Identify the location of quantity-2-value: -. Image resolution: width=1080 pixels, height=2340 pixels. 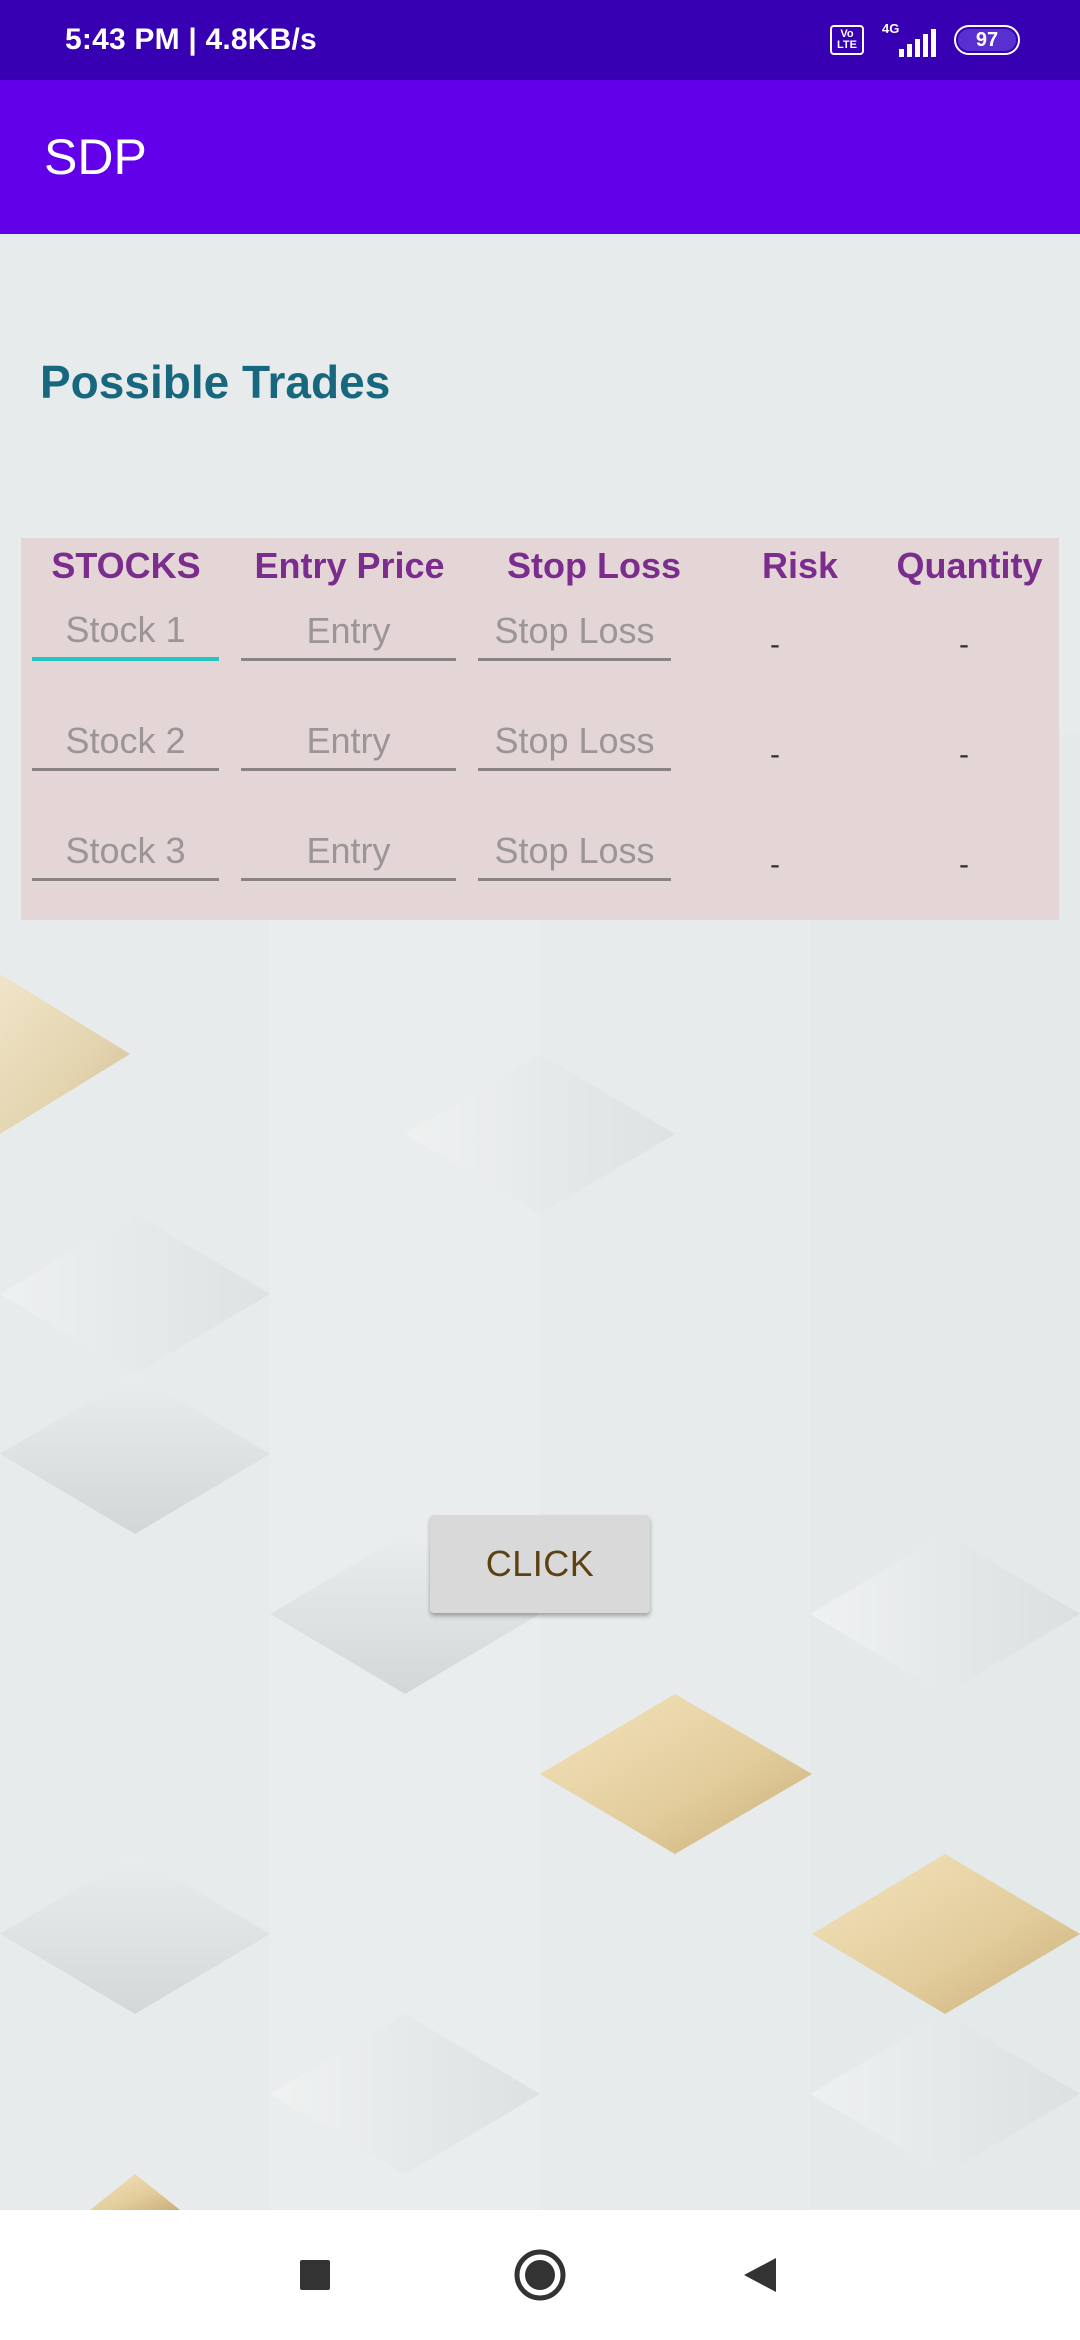
(964, 754).